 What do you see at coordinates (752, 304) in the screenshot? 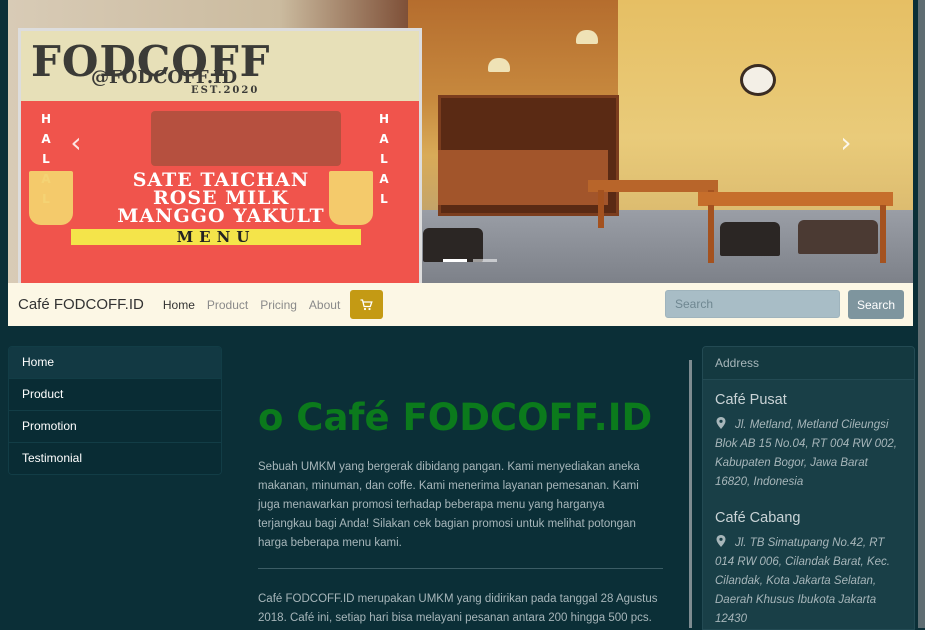
I see `search-input` at bounding box center [752, 304].